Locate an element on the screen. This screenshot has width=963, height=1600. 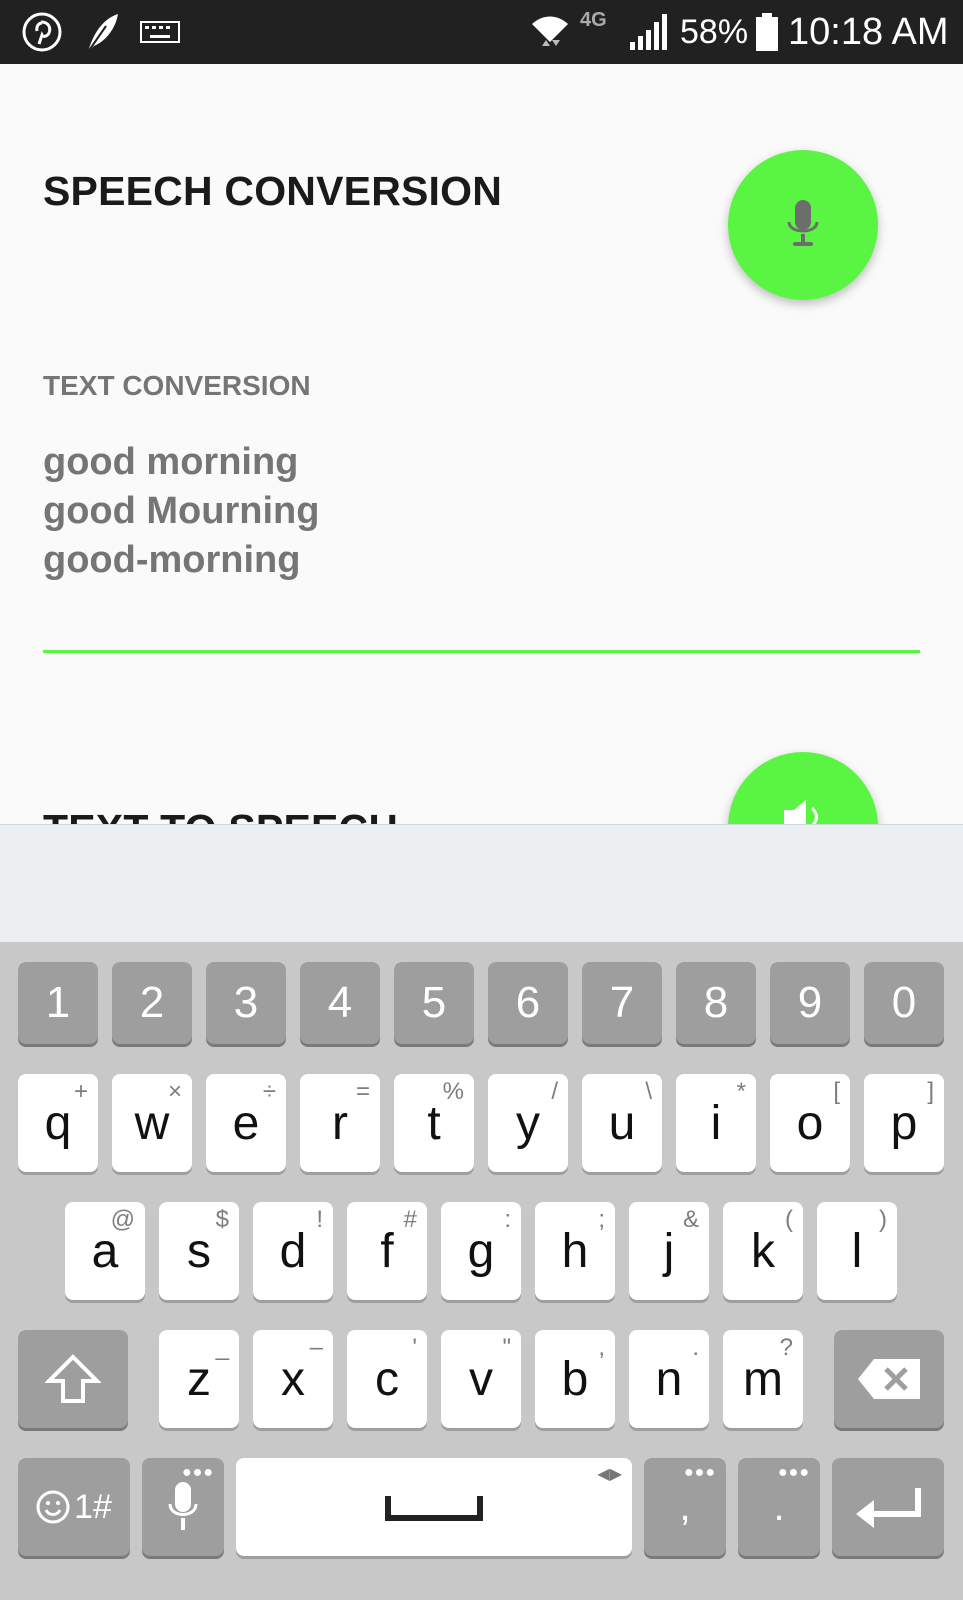
key-hint: $ is located at coordinates (222, 1219).